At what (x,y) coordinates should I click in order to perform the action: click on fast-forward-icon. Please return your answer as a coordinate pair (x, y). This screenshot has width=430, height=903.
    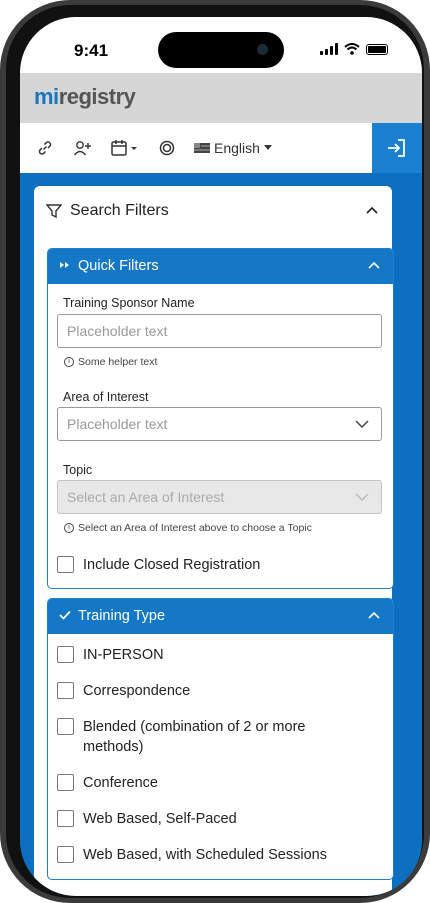
    Looking at the image, I should click on (64, 265).